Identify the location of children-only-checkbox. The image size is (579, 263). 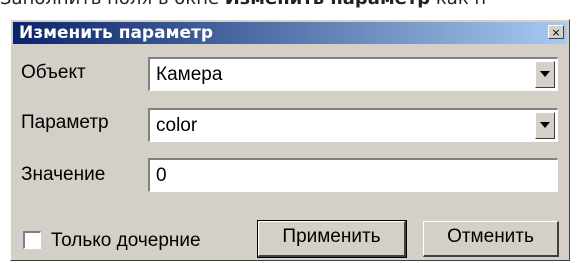
(32, 240).